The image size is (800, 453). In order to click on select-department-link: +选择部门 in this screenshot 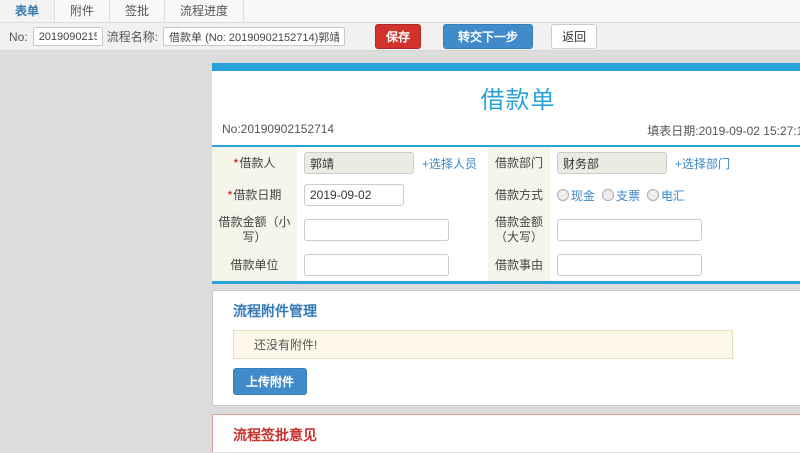, I will do `click(702, 163)`.